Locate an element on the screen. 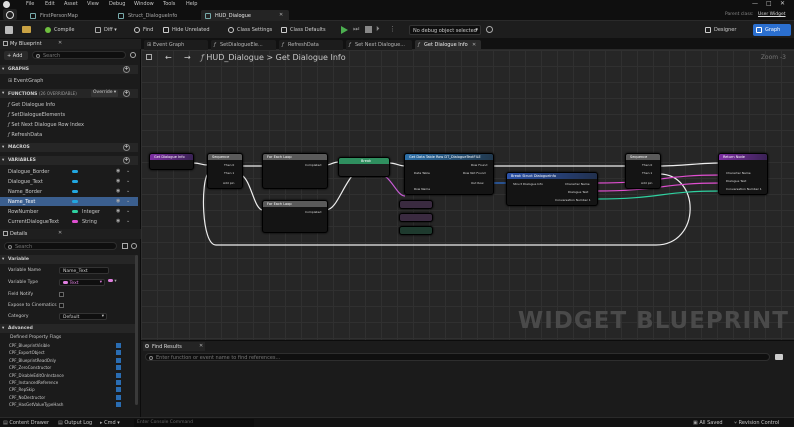 This screenshot has width=794, height=427. function-item-set-dialogue-elements: ƒ SetDialogueElements is located at coordinates (69, 114).